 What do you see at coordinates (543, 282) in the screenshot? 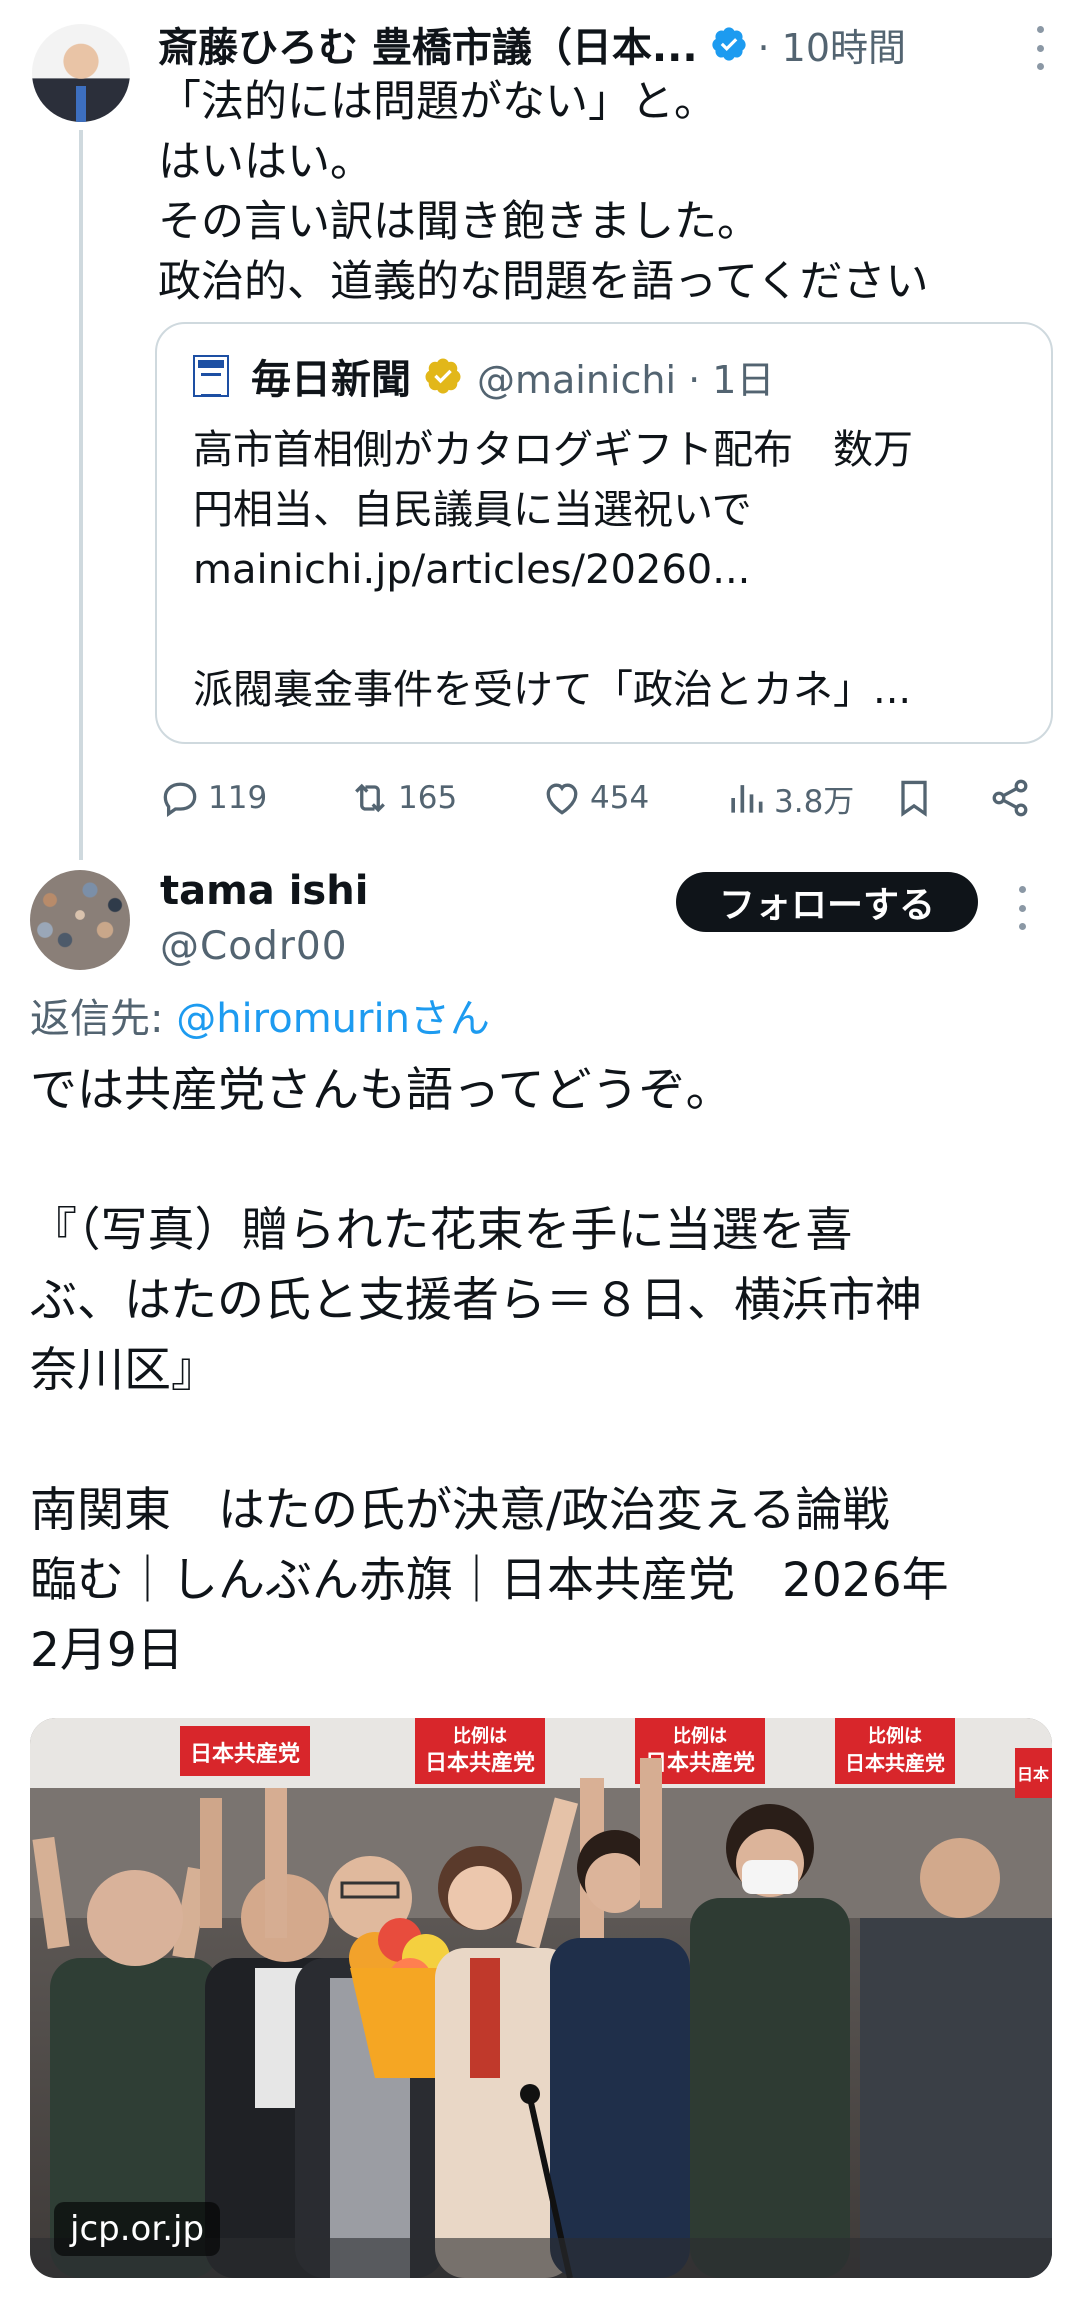
I see `tweet-text-line: 政治的、道義的な問題を語ってください` at bounding box center [543, 282].